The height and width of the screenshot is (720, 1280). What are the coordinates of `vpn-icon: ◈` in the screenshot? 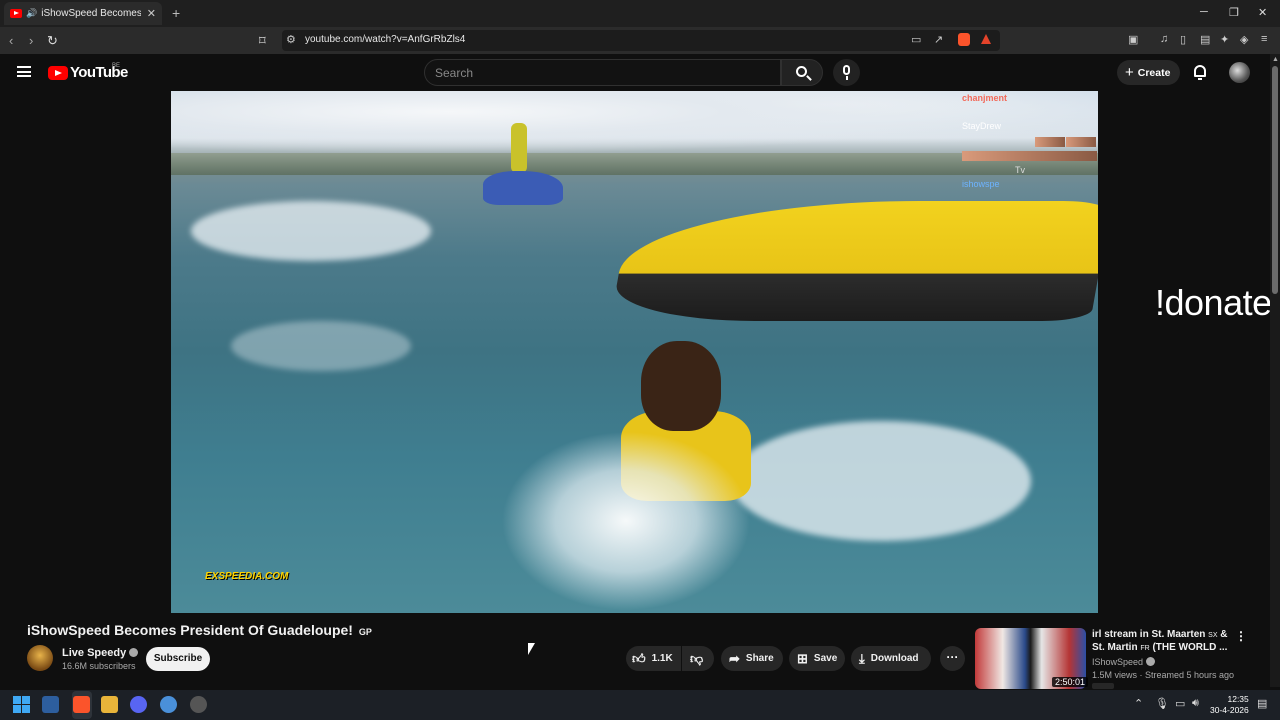 It's located at (1244, 39).